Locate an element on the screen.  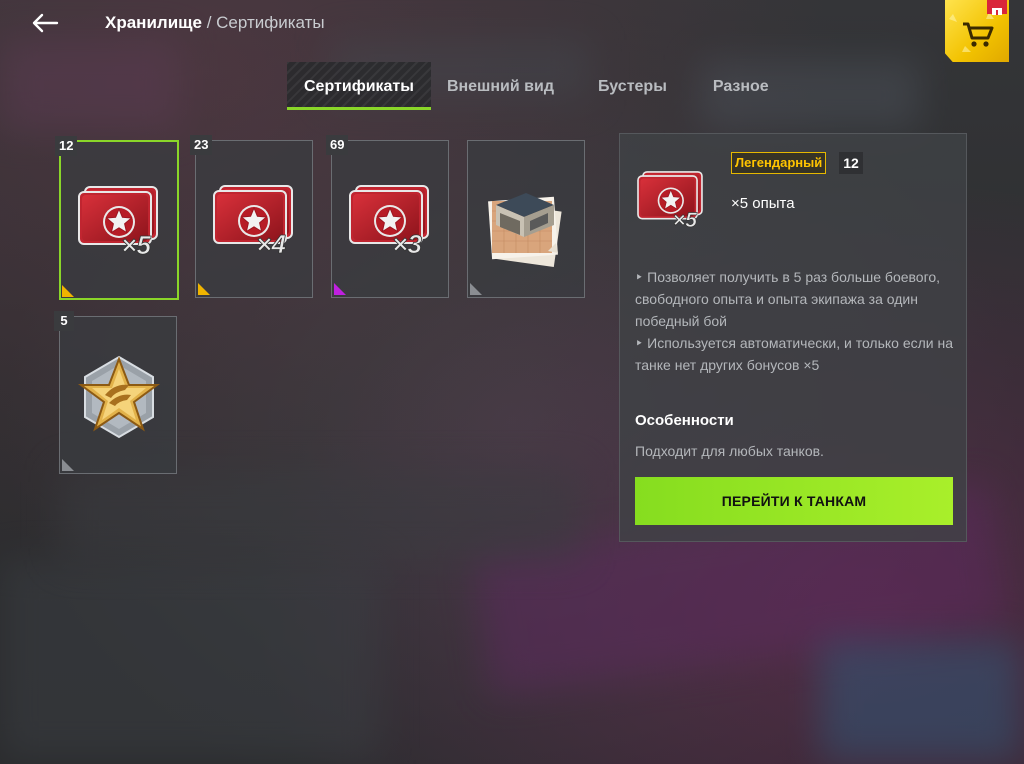
go-to-tanks-button: ПЕРЕЙТИ К ТАНКАМ is located at coordinates (794, 501).